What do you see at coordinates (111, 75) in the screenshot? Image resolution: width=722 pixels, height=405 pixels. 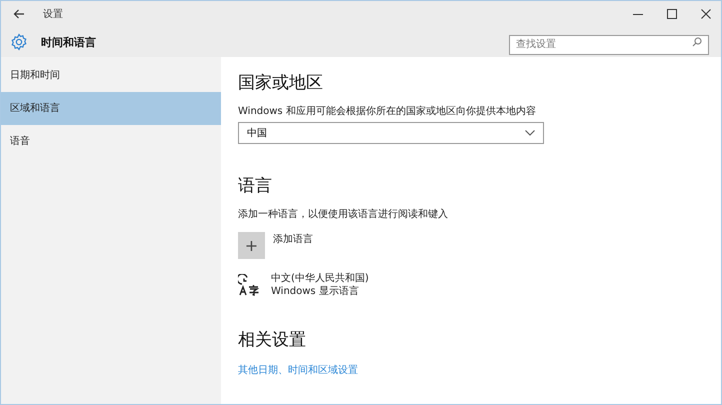 I see `sidebar-item: 日期和时间` at bounding box center [111, 75].